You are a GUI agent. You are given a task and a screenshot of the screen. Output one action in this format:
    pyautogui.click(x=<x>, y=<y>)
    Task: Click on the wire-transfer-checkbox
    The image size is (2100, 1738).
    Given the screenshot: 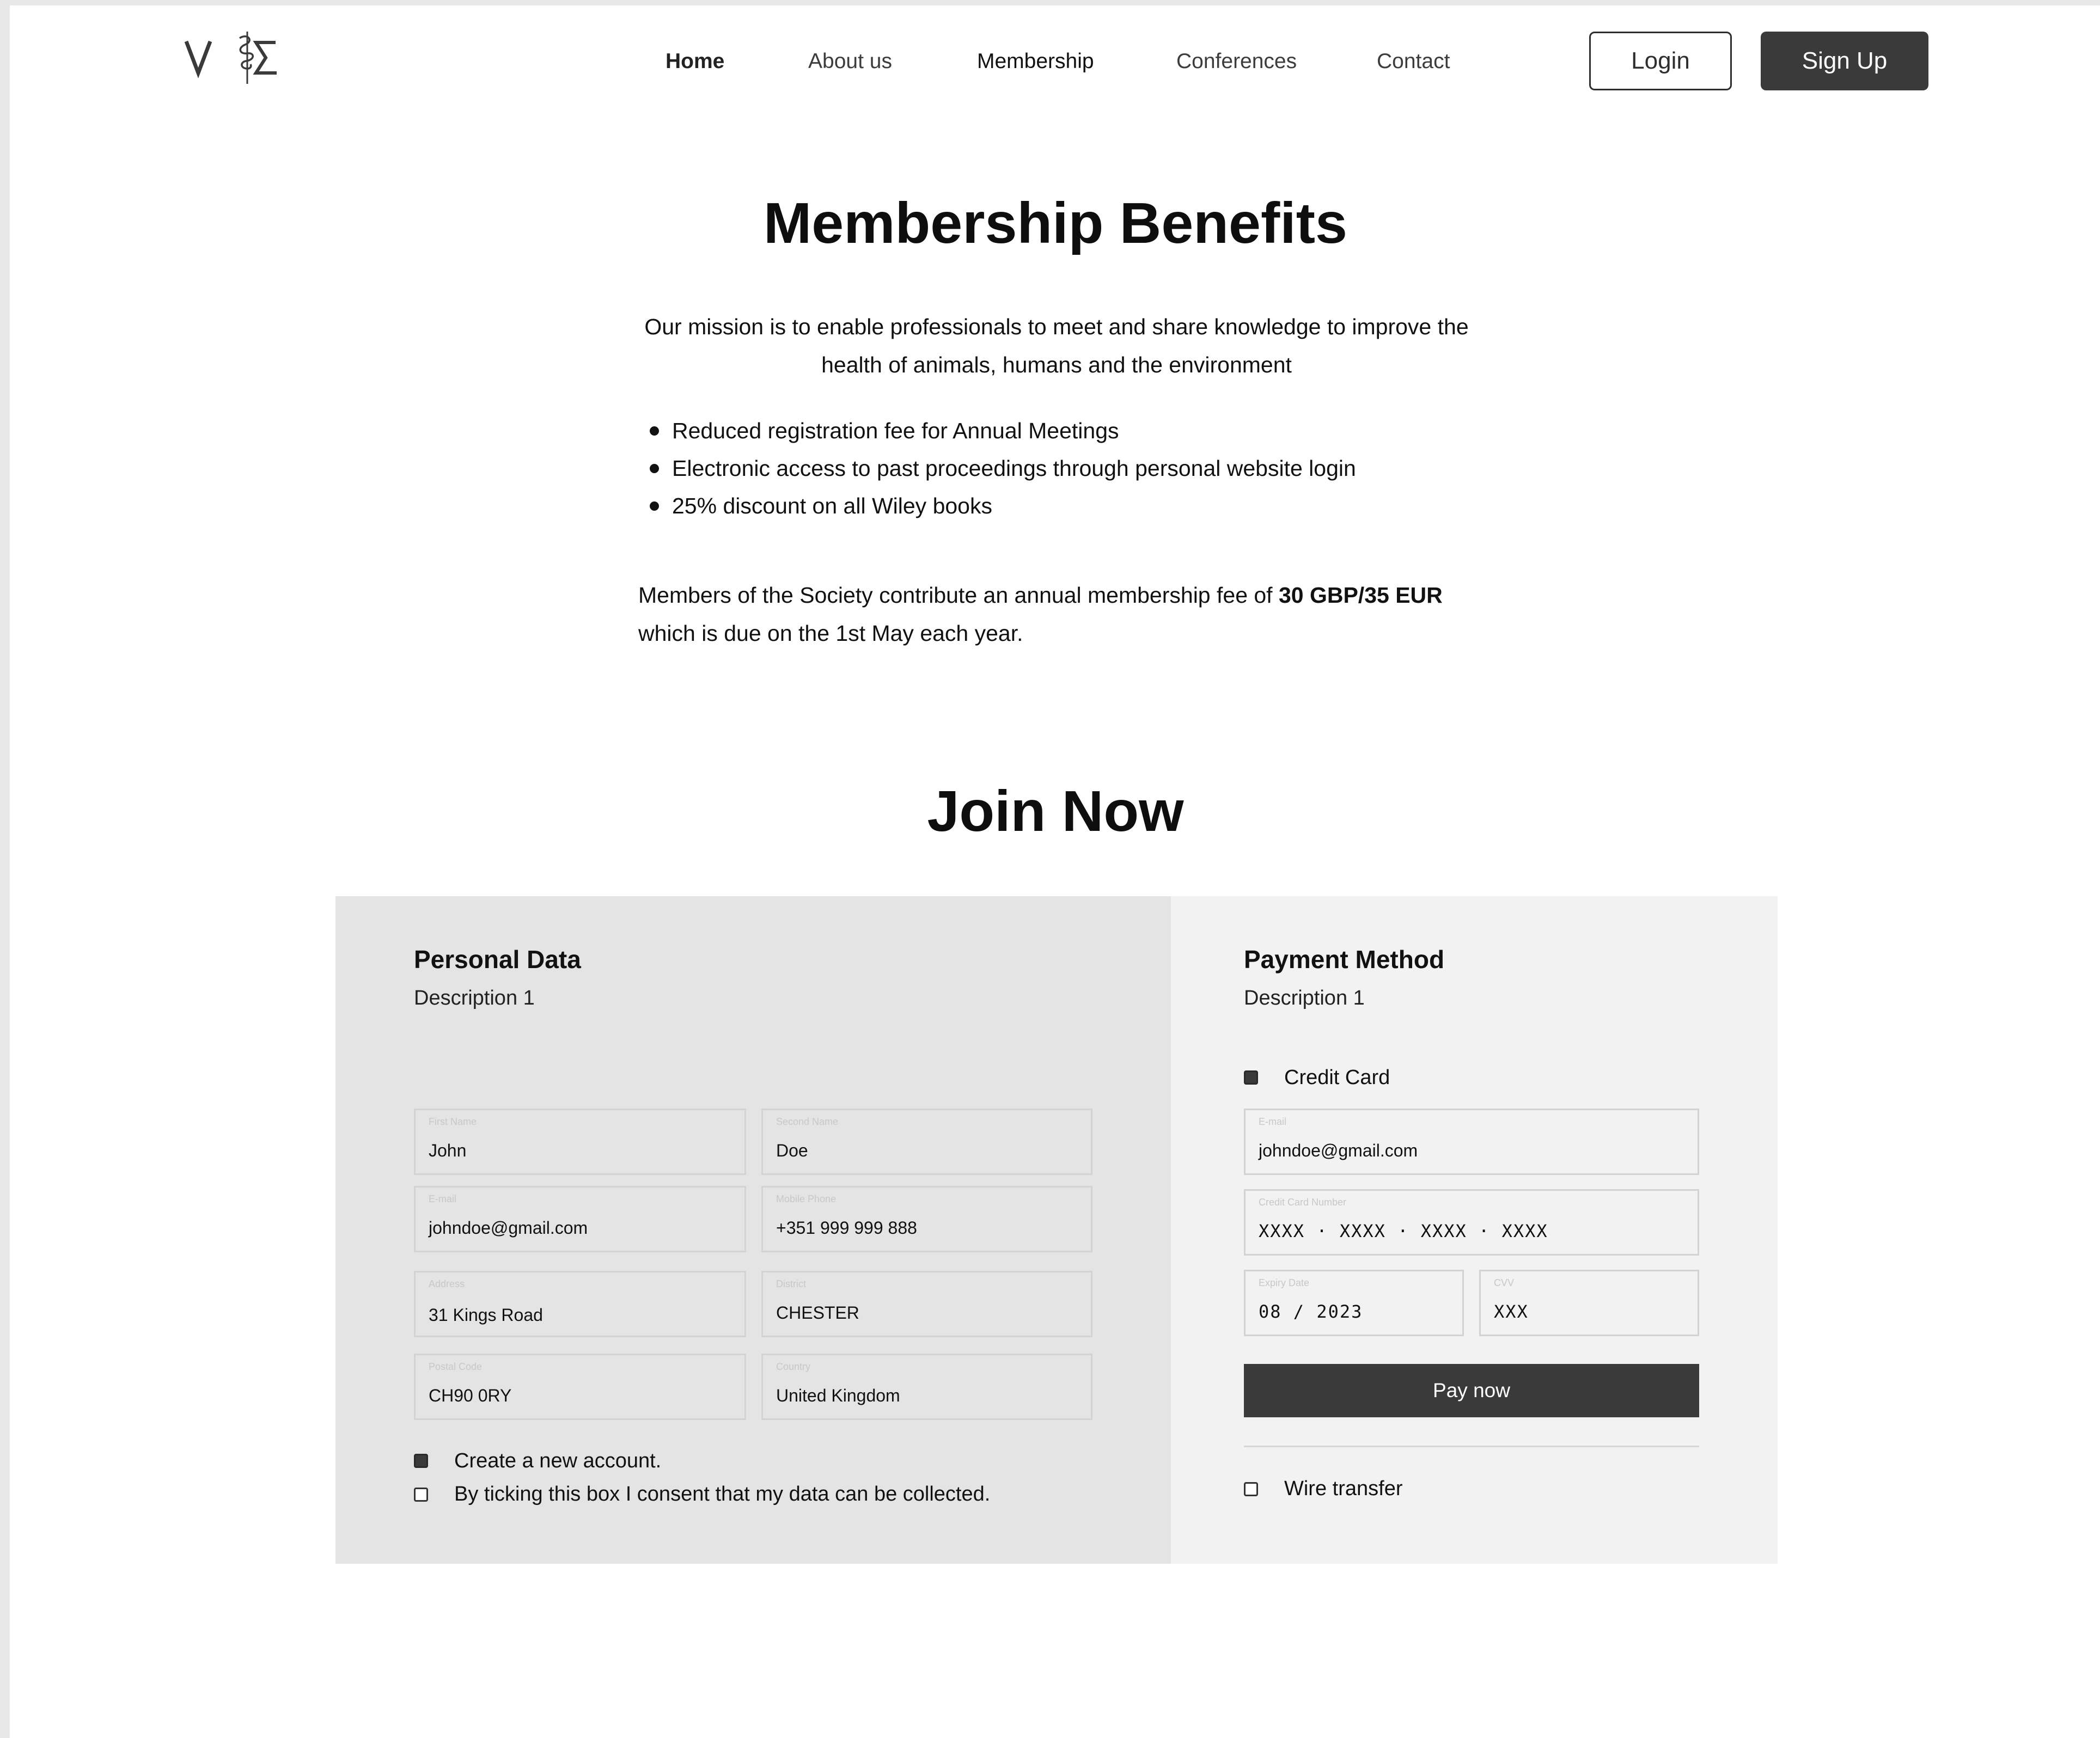 What is the action you would take?
    pyautogui.click(x=1251, y=1489)
    